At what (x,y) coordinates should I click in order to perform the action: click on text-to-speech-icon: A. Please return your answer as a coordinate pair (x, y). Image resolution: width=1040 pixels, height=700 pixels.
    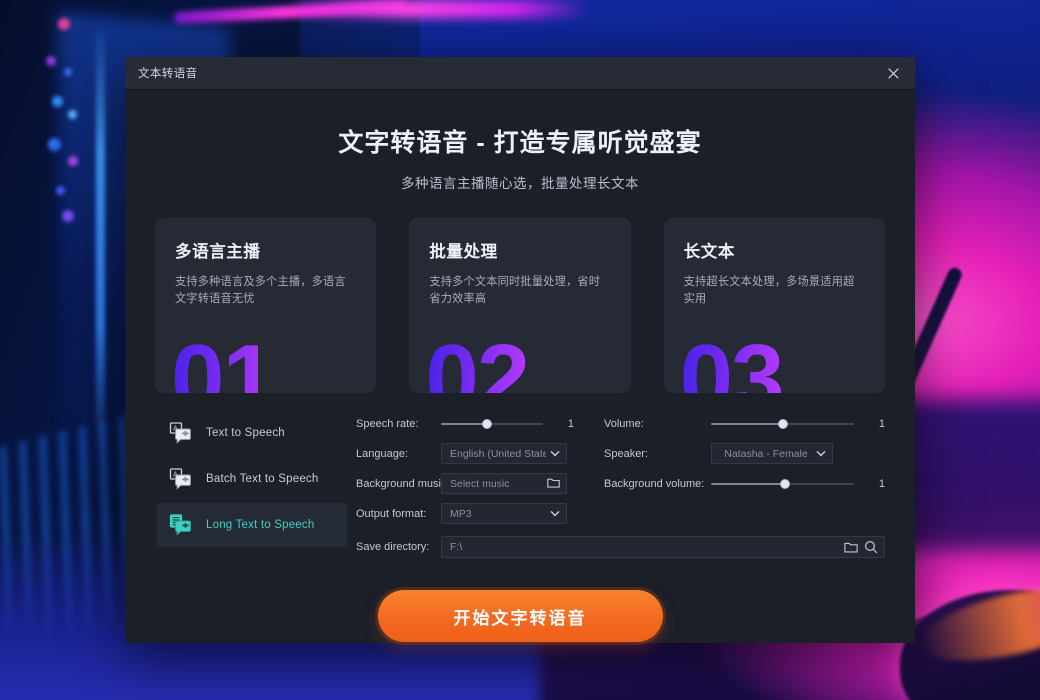
    Looking at the image, I should click on (181, 433).